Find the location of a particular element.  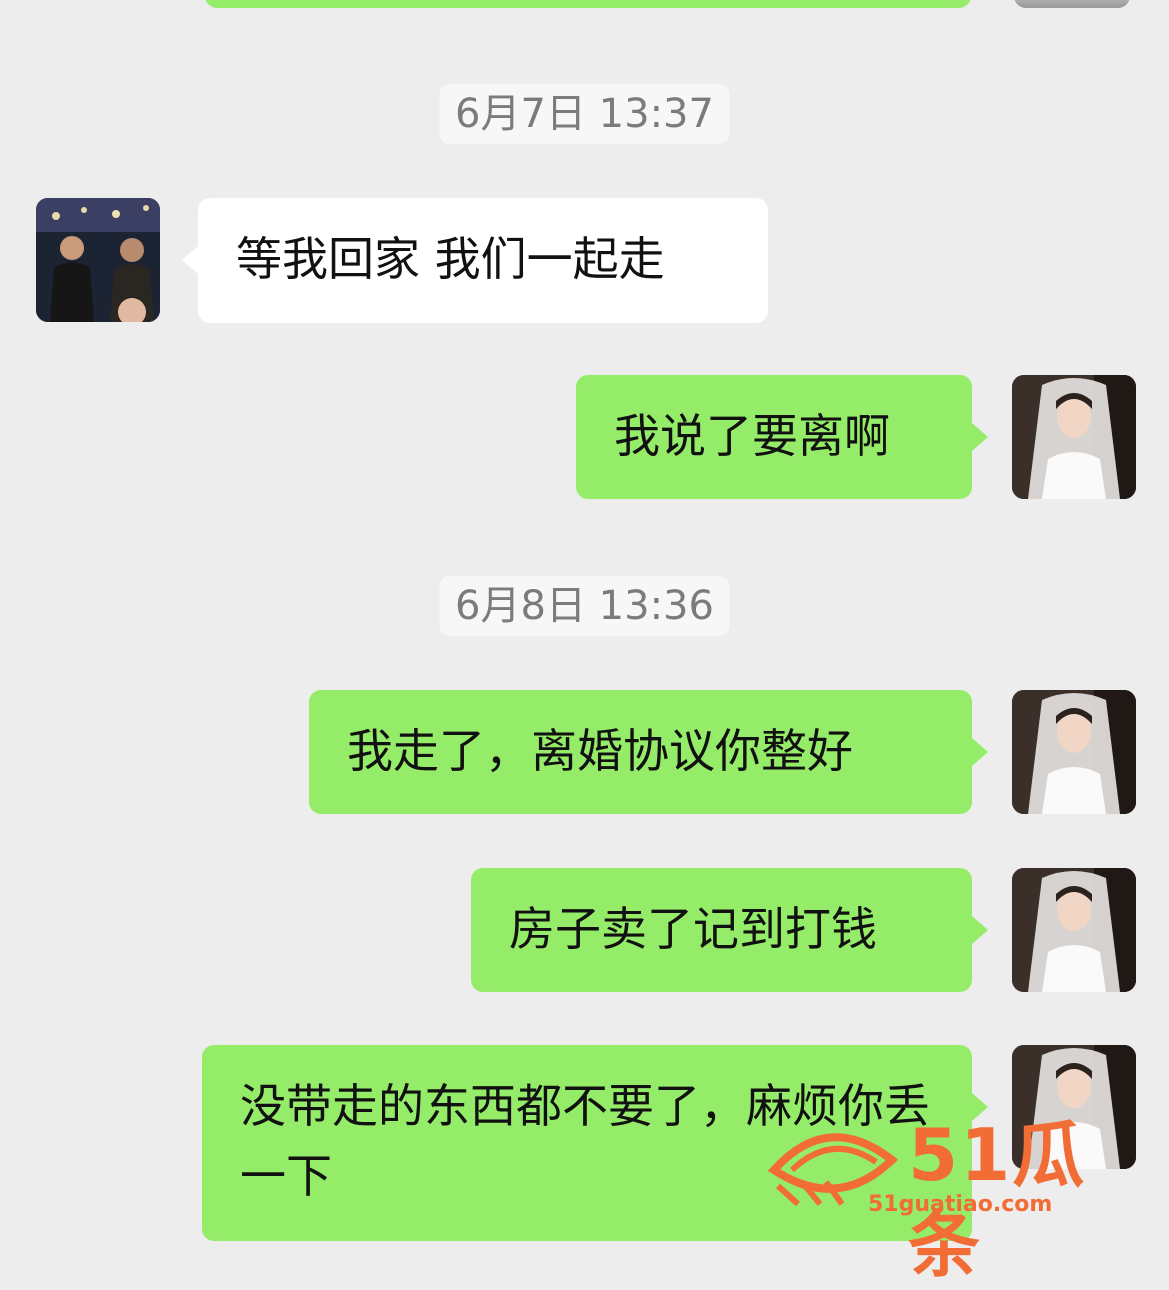

my-avatar-partial is located at coordinates (1072, 4).